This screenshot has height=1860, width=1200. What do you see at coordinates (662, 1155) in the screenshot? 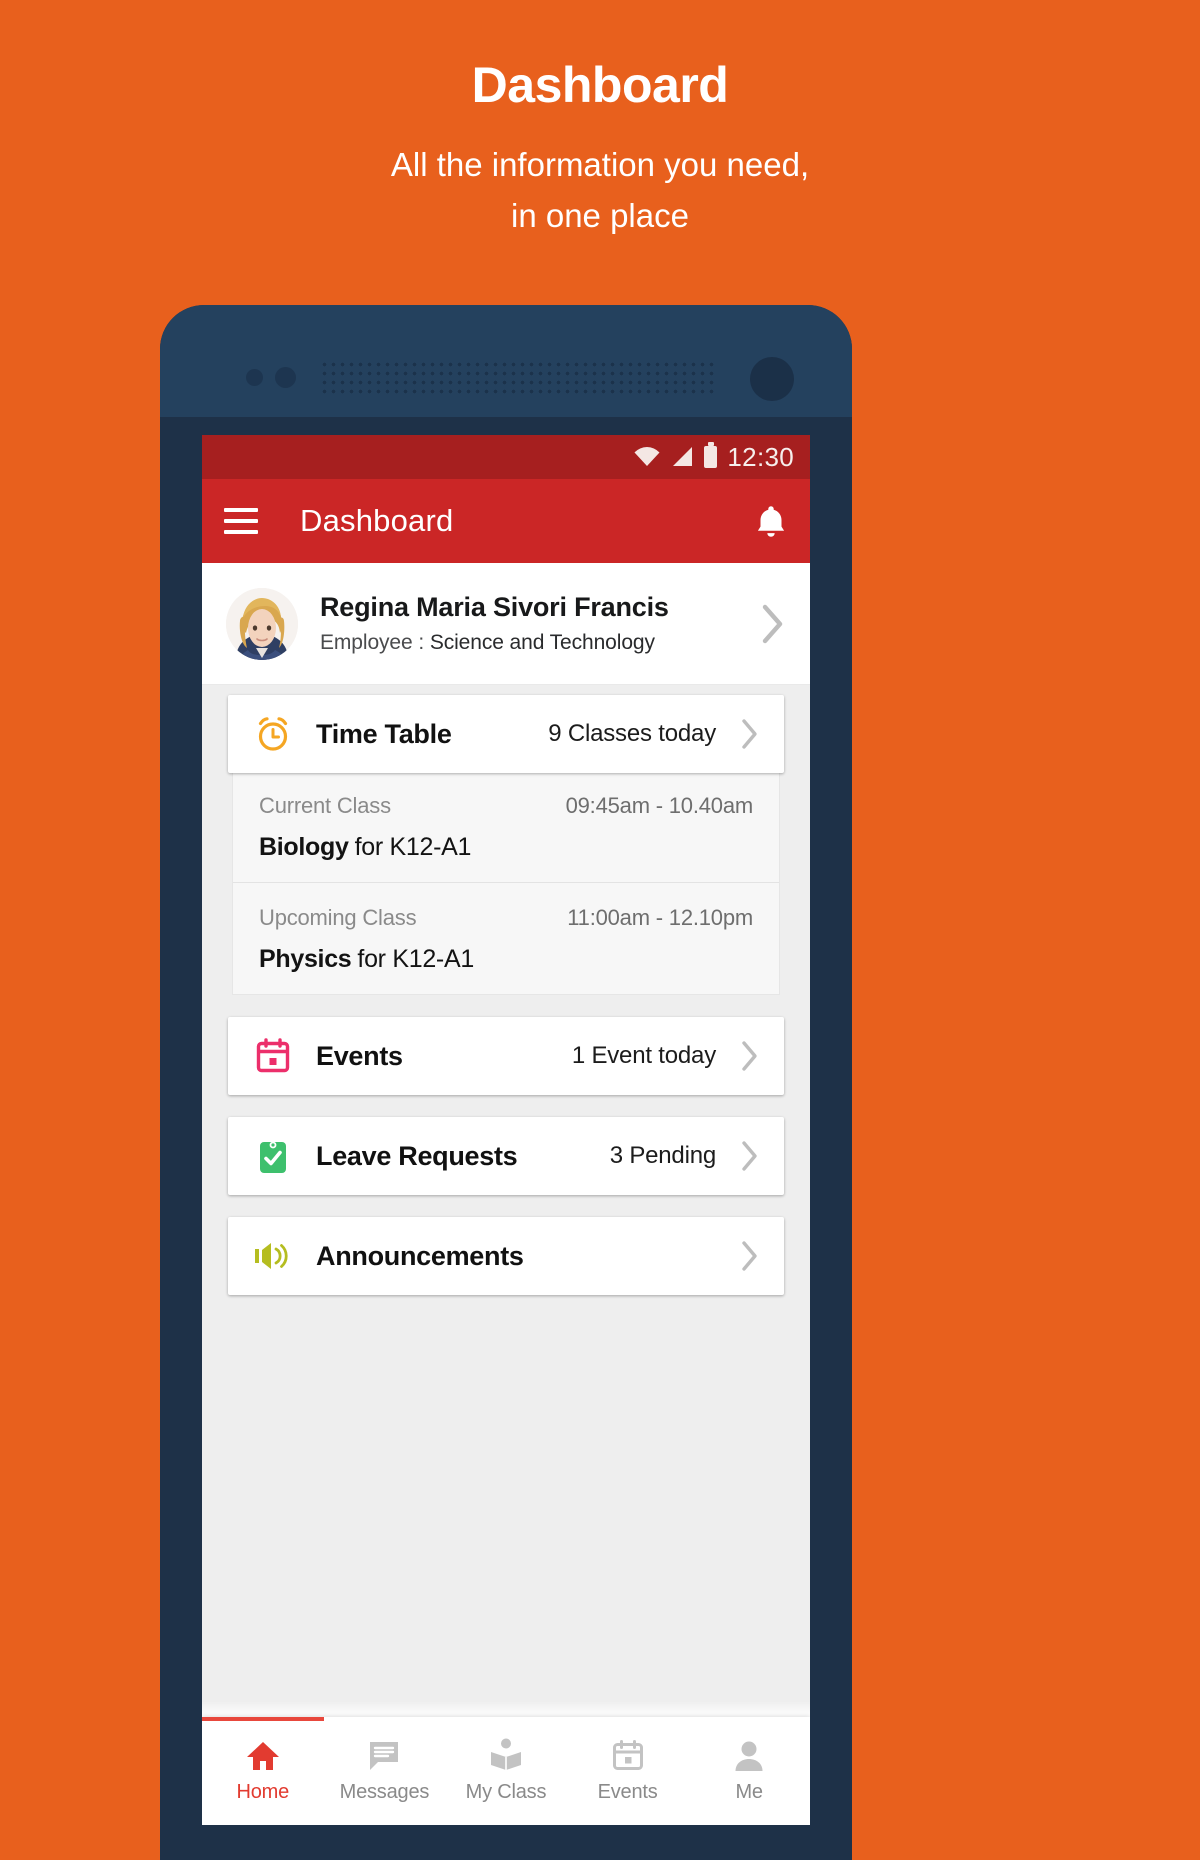
I see `card-meta: 3 Pending` at bounding box center [662, 1155].